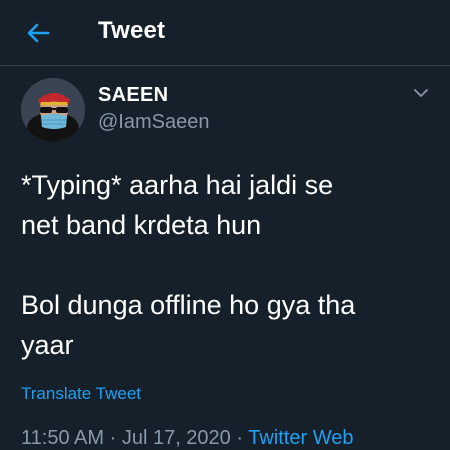 This screenshot has height=450, width=450. I want to click on avatar, so click(53, 110).